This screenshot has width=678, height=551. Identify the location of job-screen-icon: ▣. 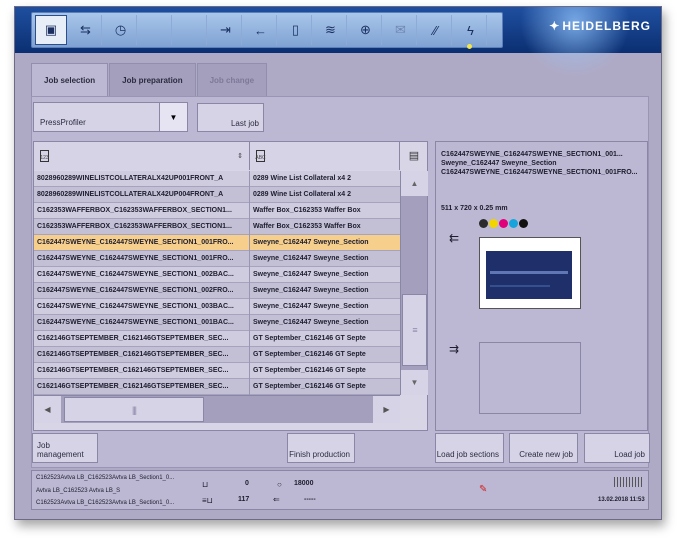
(51, 29).